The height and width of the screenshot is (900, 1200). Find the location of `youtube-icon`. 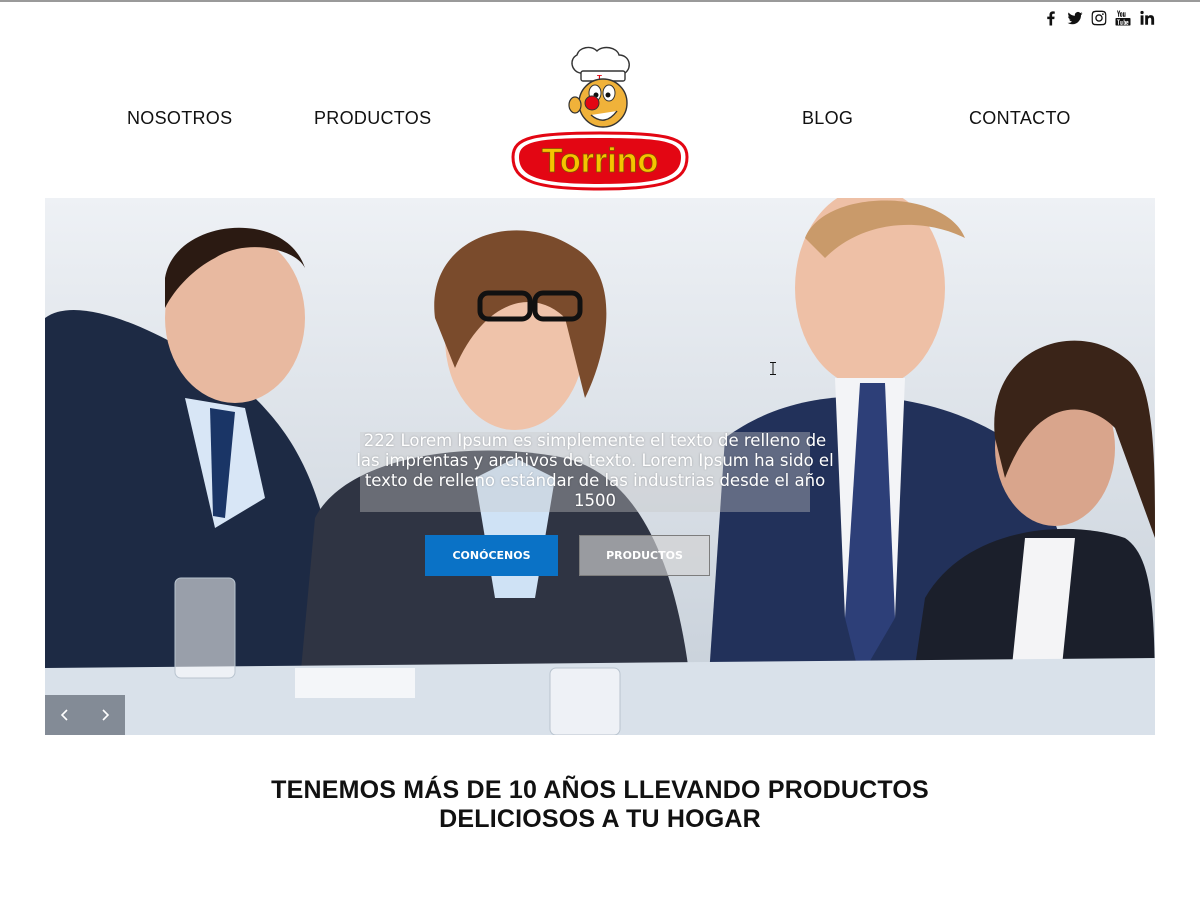

youtube-icon is located at coordinates (1123, 18).